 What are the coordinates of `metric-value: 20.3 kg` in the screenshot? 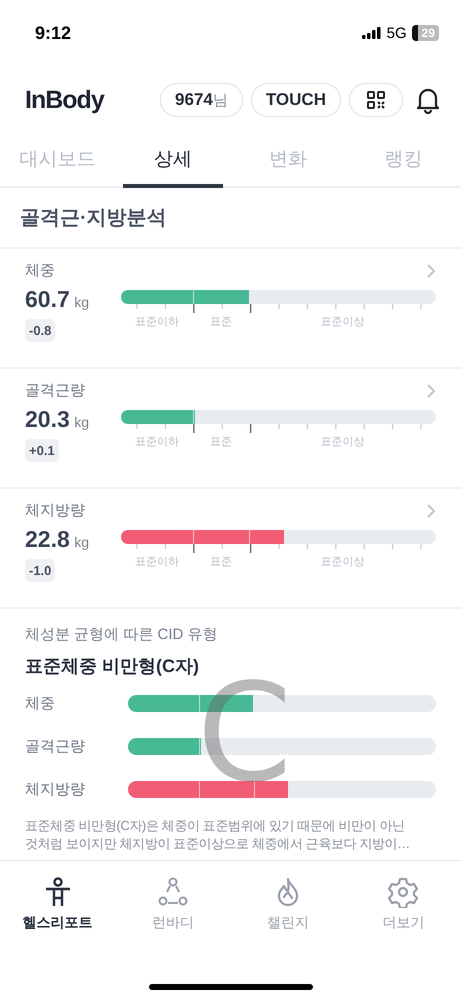 It's located at (57, 419).